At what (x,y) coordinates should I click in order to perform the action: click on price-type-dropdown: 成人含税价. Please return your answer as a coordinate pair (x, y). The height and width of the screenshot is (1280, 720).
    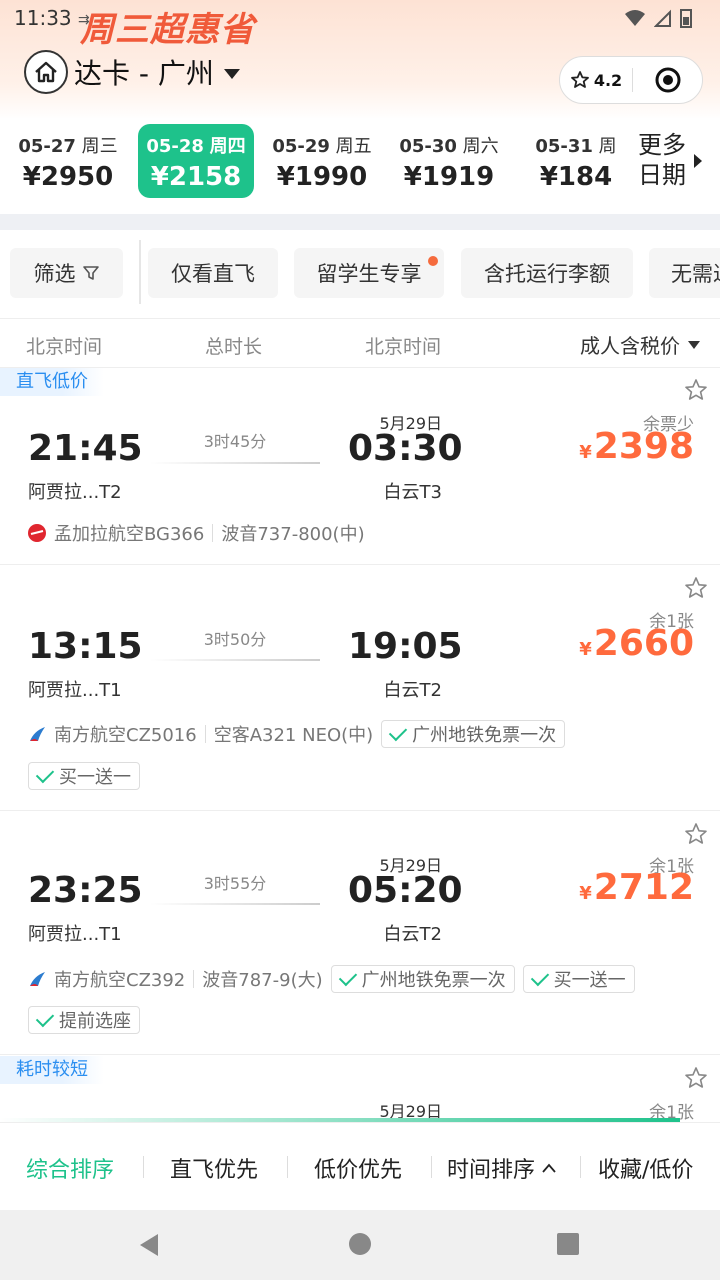
    Looking at the image, I should click on (640, 344).